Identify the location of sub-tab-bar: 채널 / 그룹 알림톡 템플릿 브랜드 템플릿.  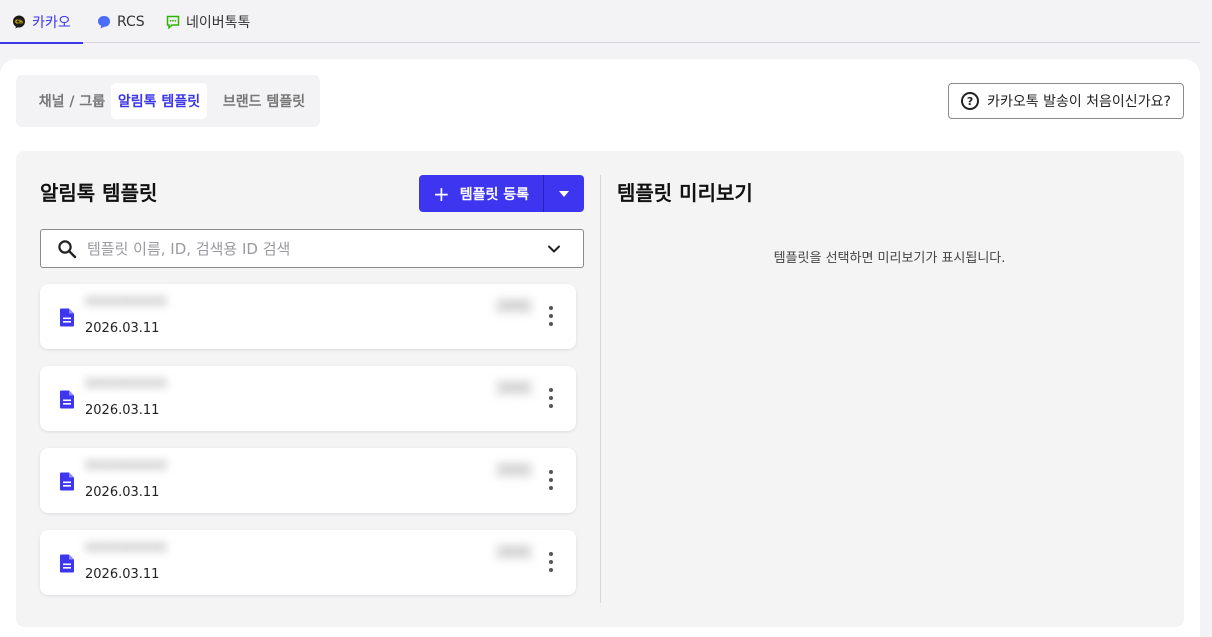
(168, 101).